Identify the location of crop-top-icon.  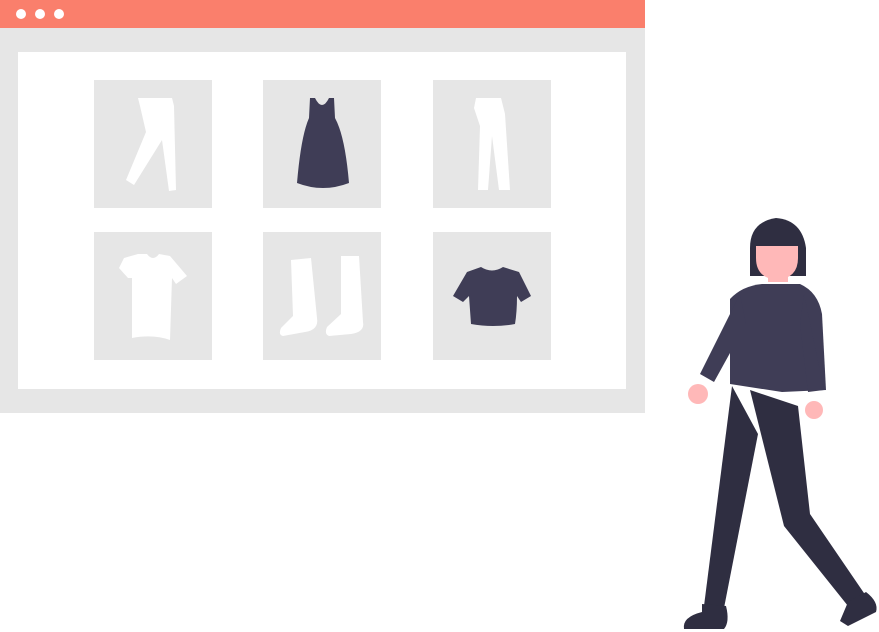
(492, 296).